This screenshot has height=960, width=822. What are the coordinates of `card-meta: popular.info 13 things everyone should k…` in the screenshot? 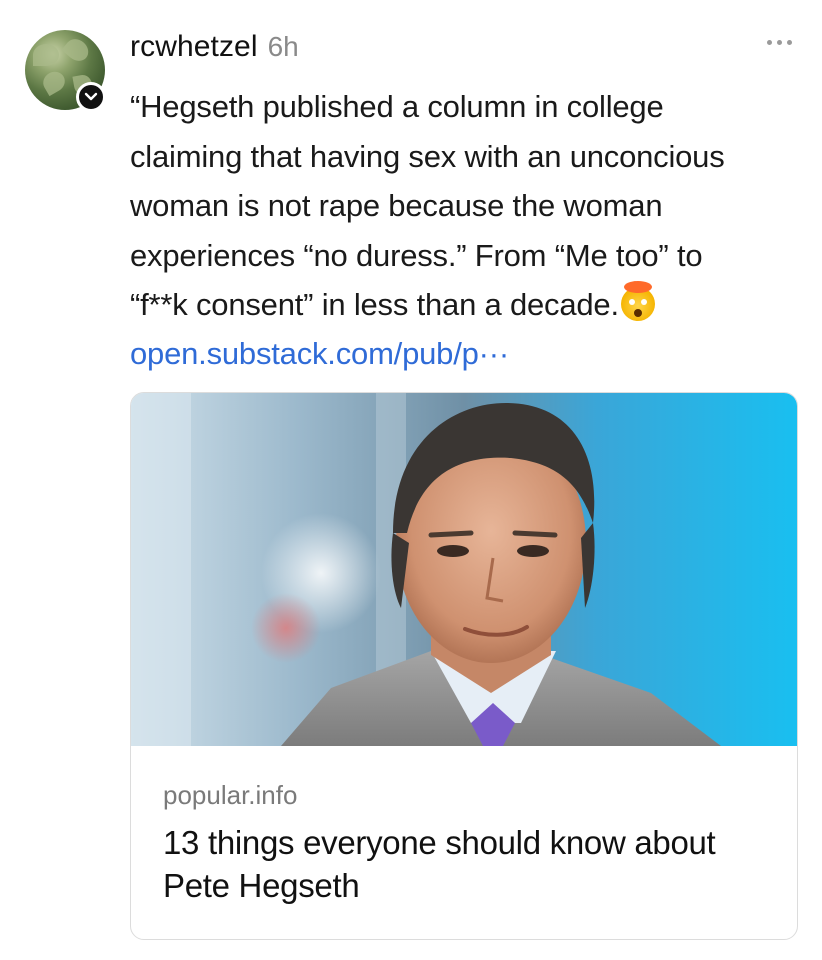 It's located at (463, 843).